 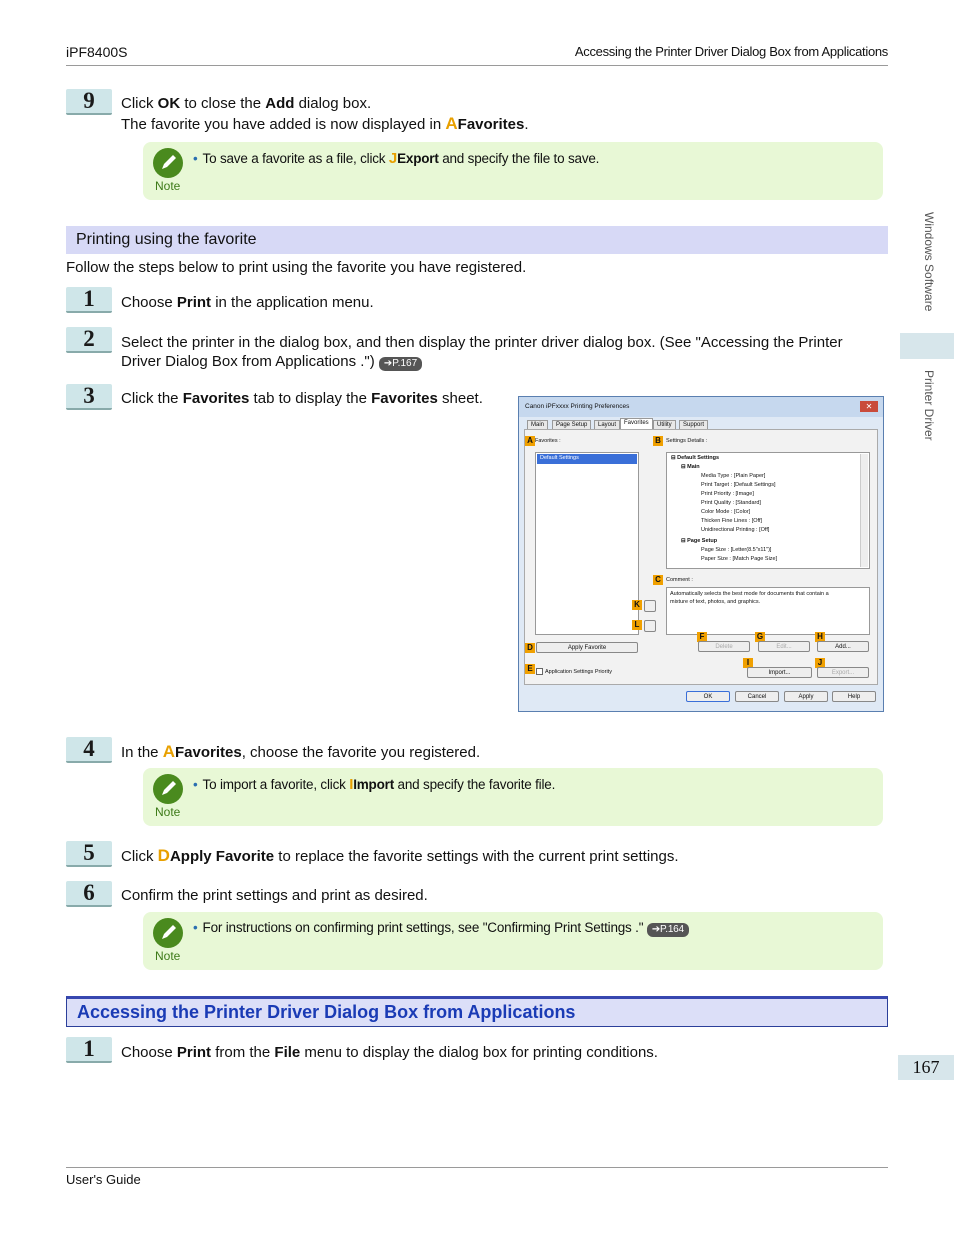 What do you see at coordinates (89, 397) in the screenshot?
I see `step-number: 3` at bounding box center [89, 397].